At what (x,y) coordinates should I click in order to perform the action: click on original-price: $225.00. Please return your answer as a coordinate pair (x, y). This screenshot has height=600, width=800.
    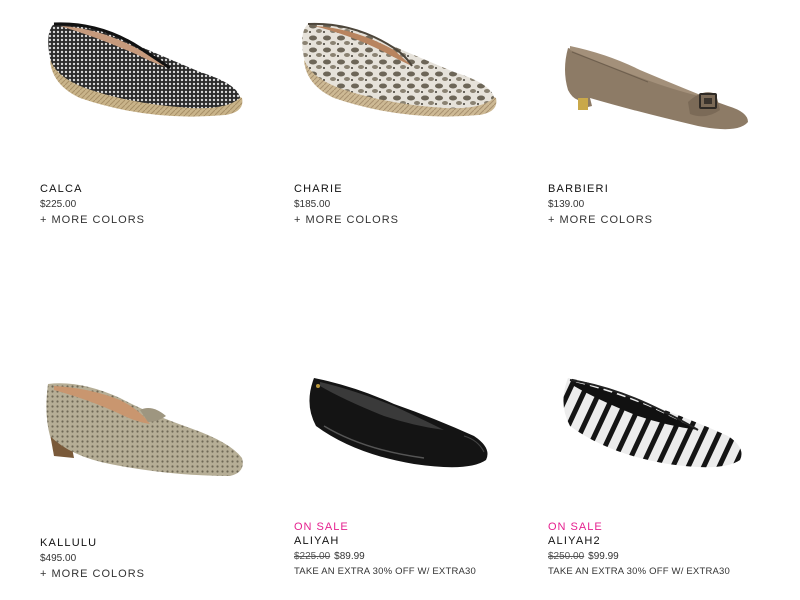
    Looking at the image, I should click on (312, 556).